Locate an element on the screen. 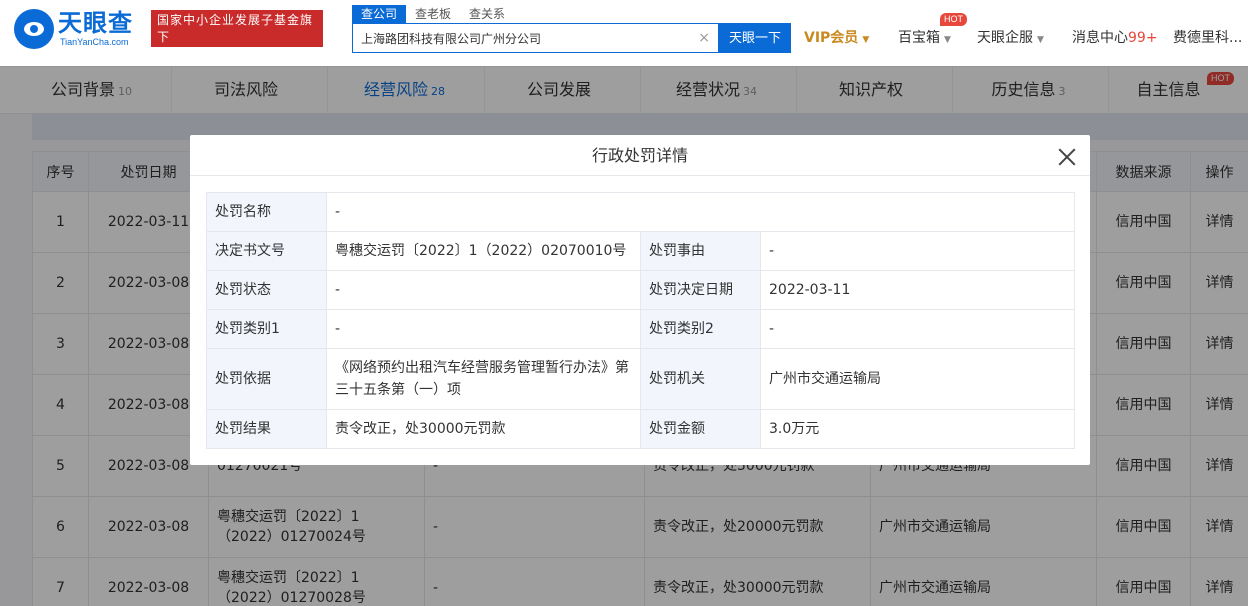 The width and height of the screenshot is (1248, 606). message-count: 99+ is located at coordinates (1143, 38).